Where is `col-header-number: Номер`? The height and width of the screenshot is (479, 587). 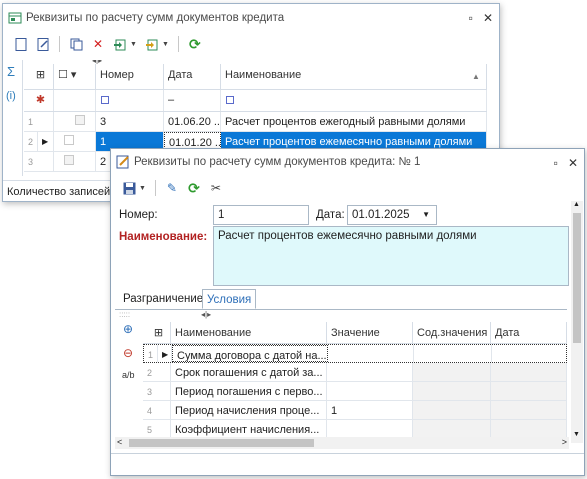
col-header-number: Номер is located at coordinates (130, 77).